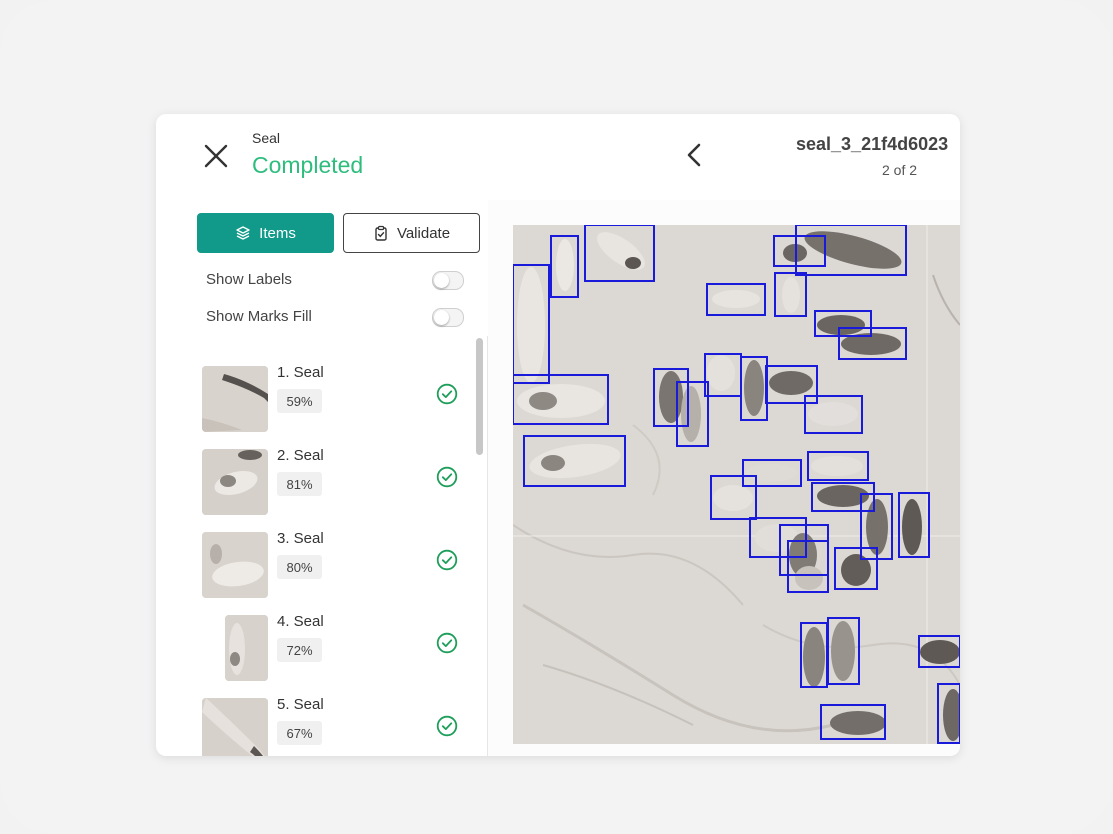 The image size is (1113, 834). I want to click on panel-divider, so click(487, 546).